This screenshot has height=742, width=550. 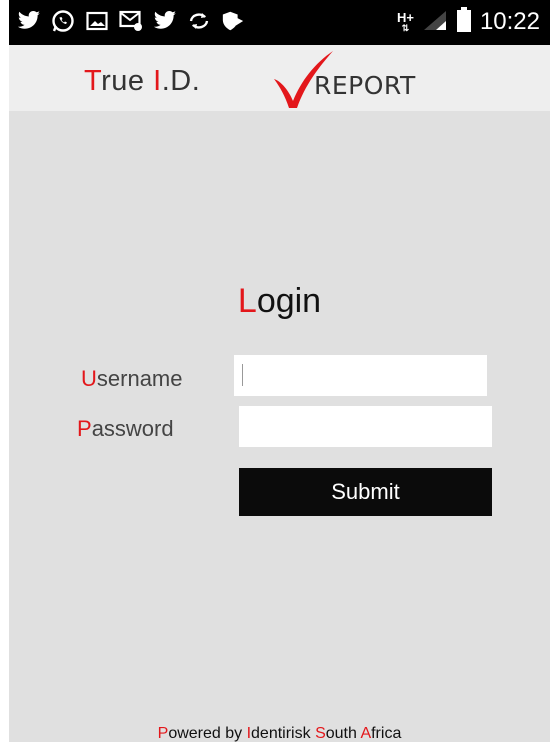 What do you see at coordinates (142, 81) in the screenshot?
I see `brand-title: True I.D.` at bounding box center [142, 81].